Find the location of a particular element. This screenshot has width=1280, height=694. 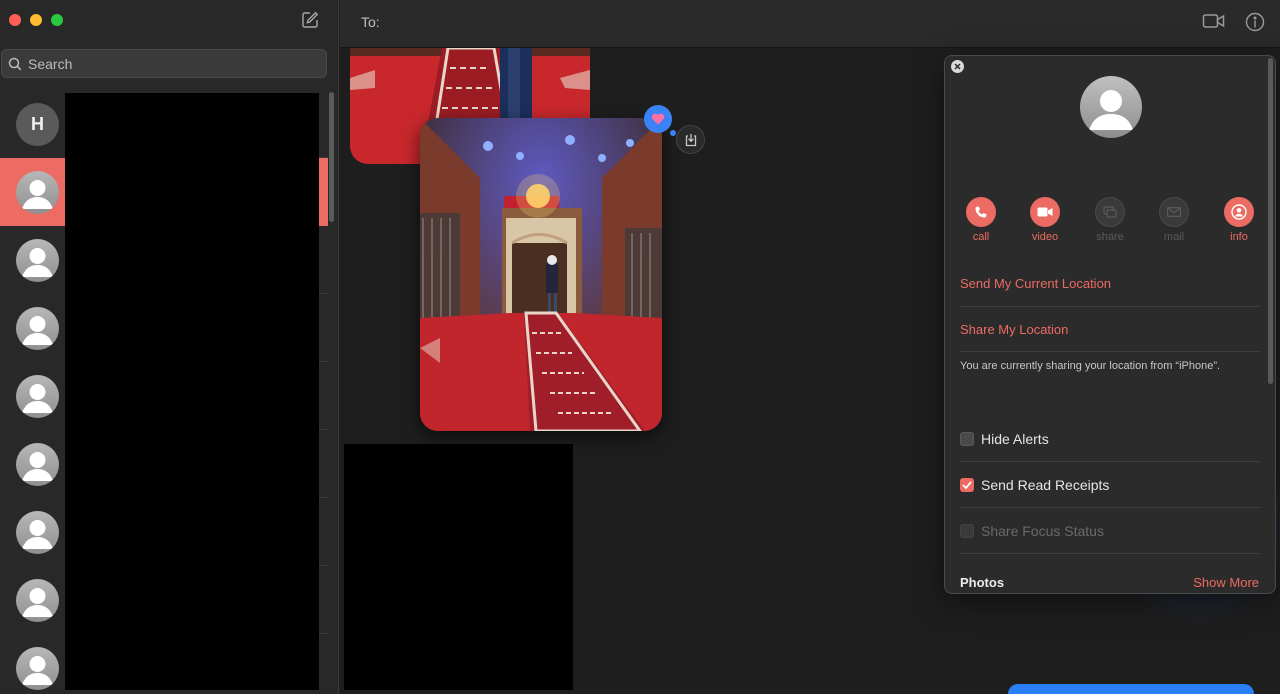

search-field is located at coordinates (164, 63).